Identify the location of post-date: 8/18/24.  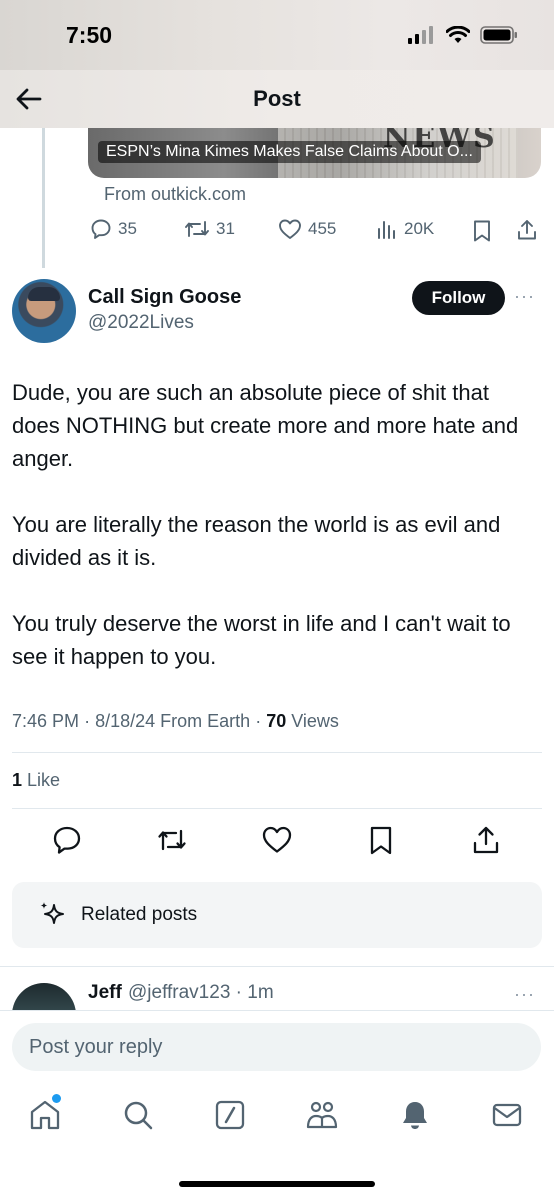
(125, 721).